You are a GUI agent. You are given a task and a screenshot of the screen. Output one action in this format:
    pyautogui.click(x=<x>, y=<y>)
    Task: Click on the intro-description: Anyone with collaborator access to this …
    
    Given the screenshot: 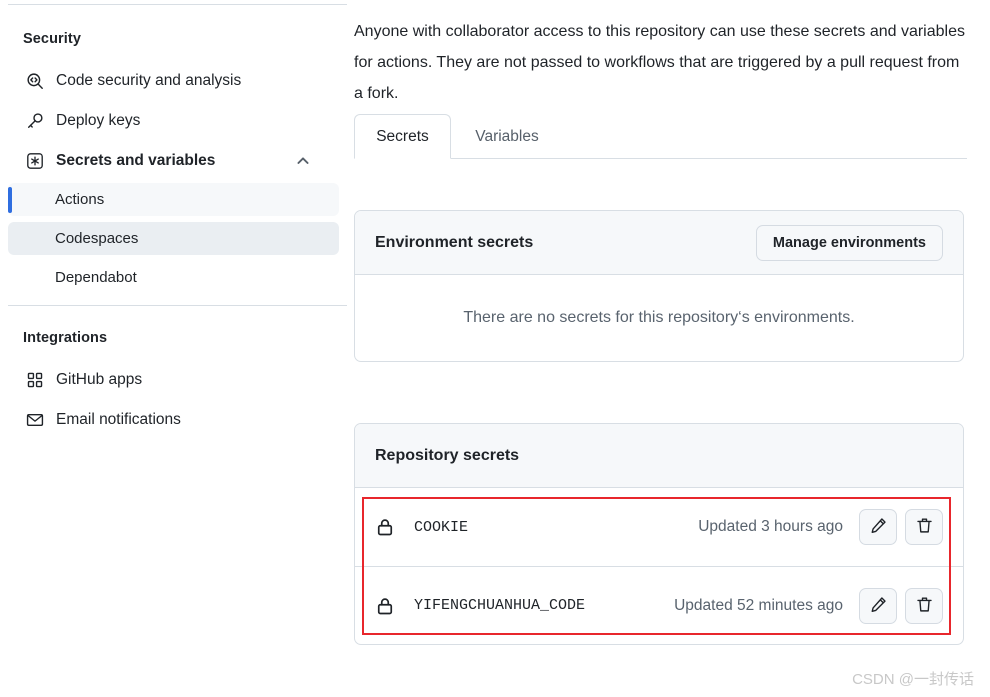 What is the action you would take?
    pyautogui.click(x=659, y=62)
    